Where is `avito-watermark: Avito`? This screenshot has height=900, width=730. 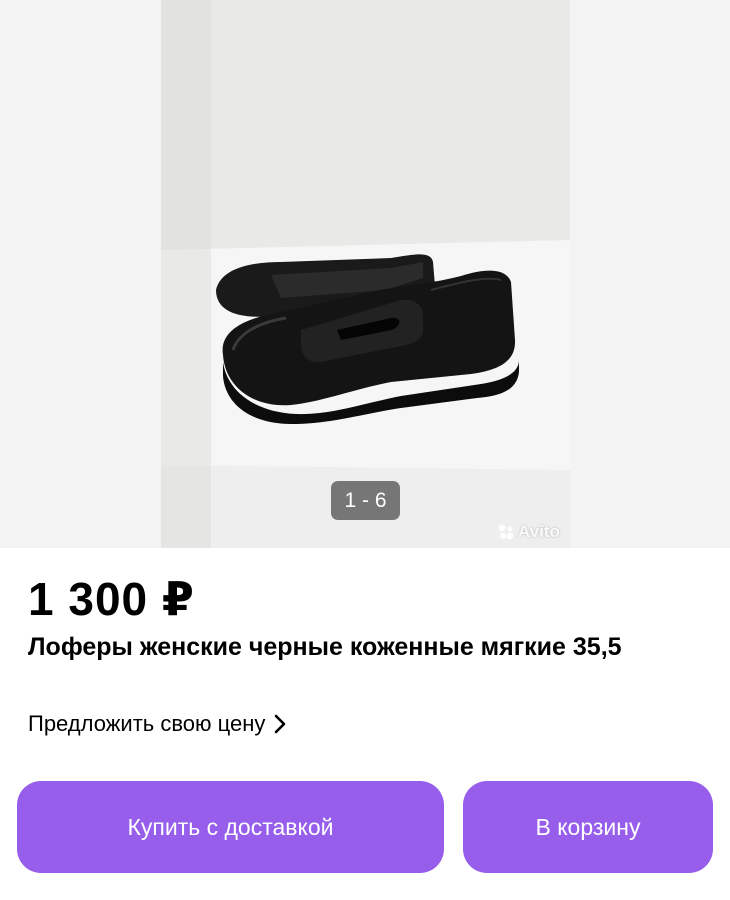 avito-watermark: Avito is located at coordinates (528, 532).